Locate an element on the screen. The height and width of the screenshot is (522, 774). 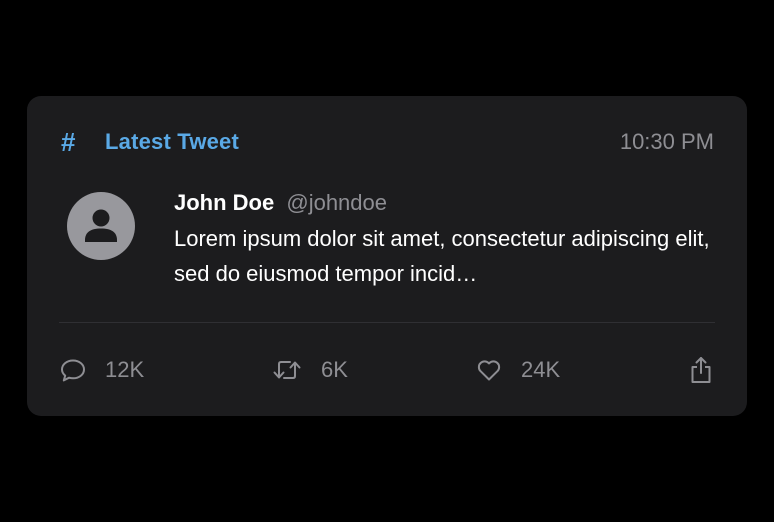
share-icon is located at coordinates (701, 370).